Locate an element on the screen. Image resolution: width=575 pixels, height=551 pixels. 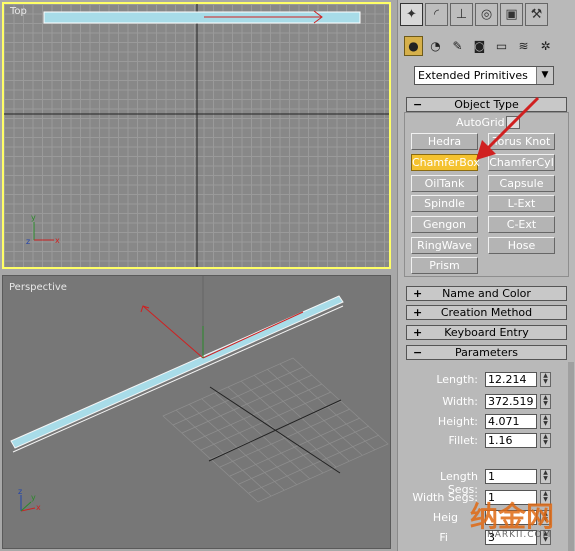
chamfercyl-button: ChamferCyl is located at coordinates (521, 162).